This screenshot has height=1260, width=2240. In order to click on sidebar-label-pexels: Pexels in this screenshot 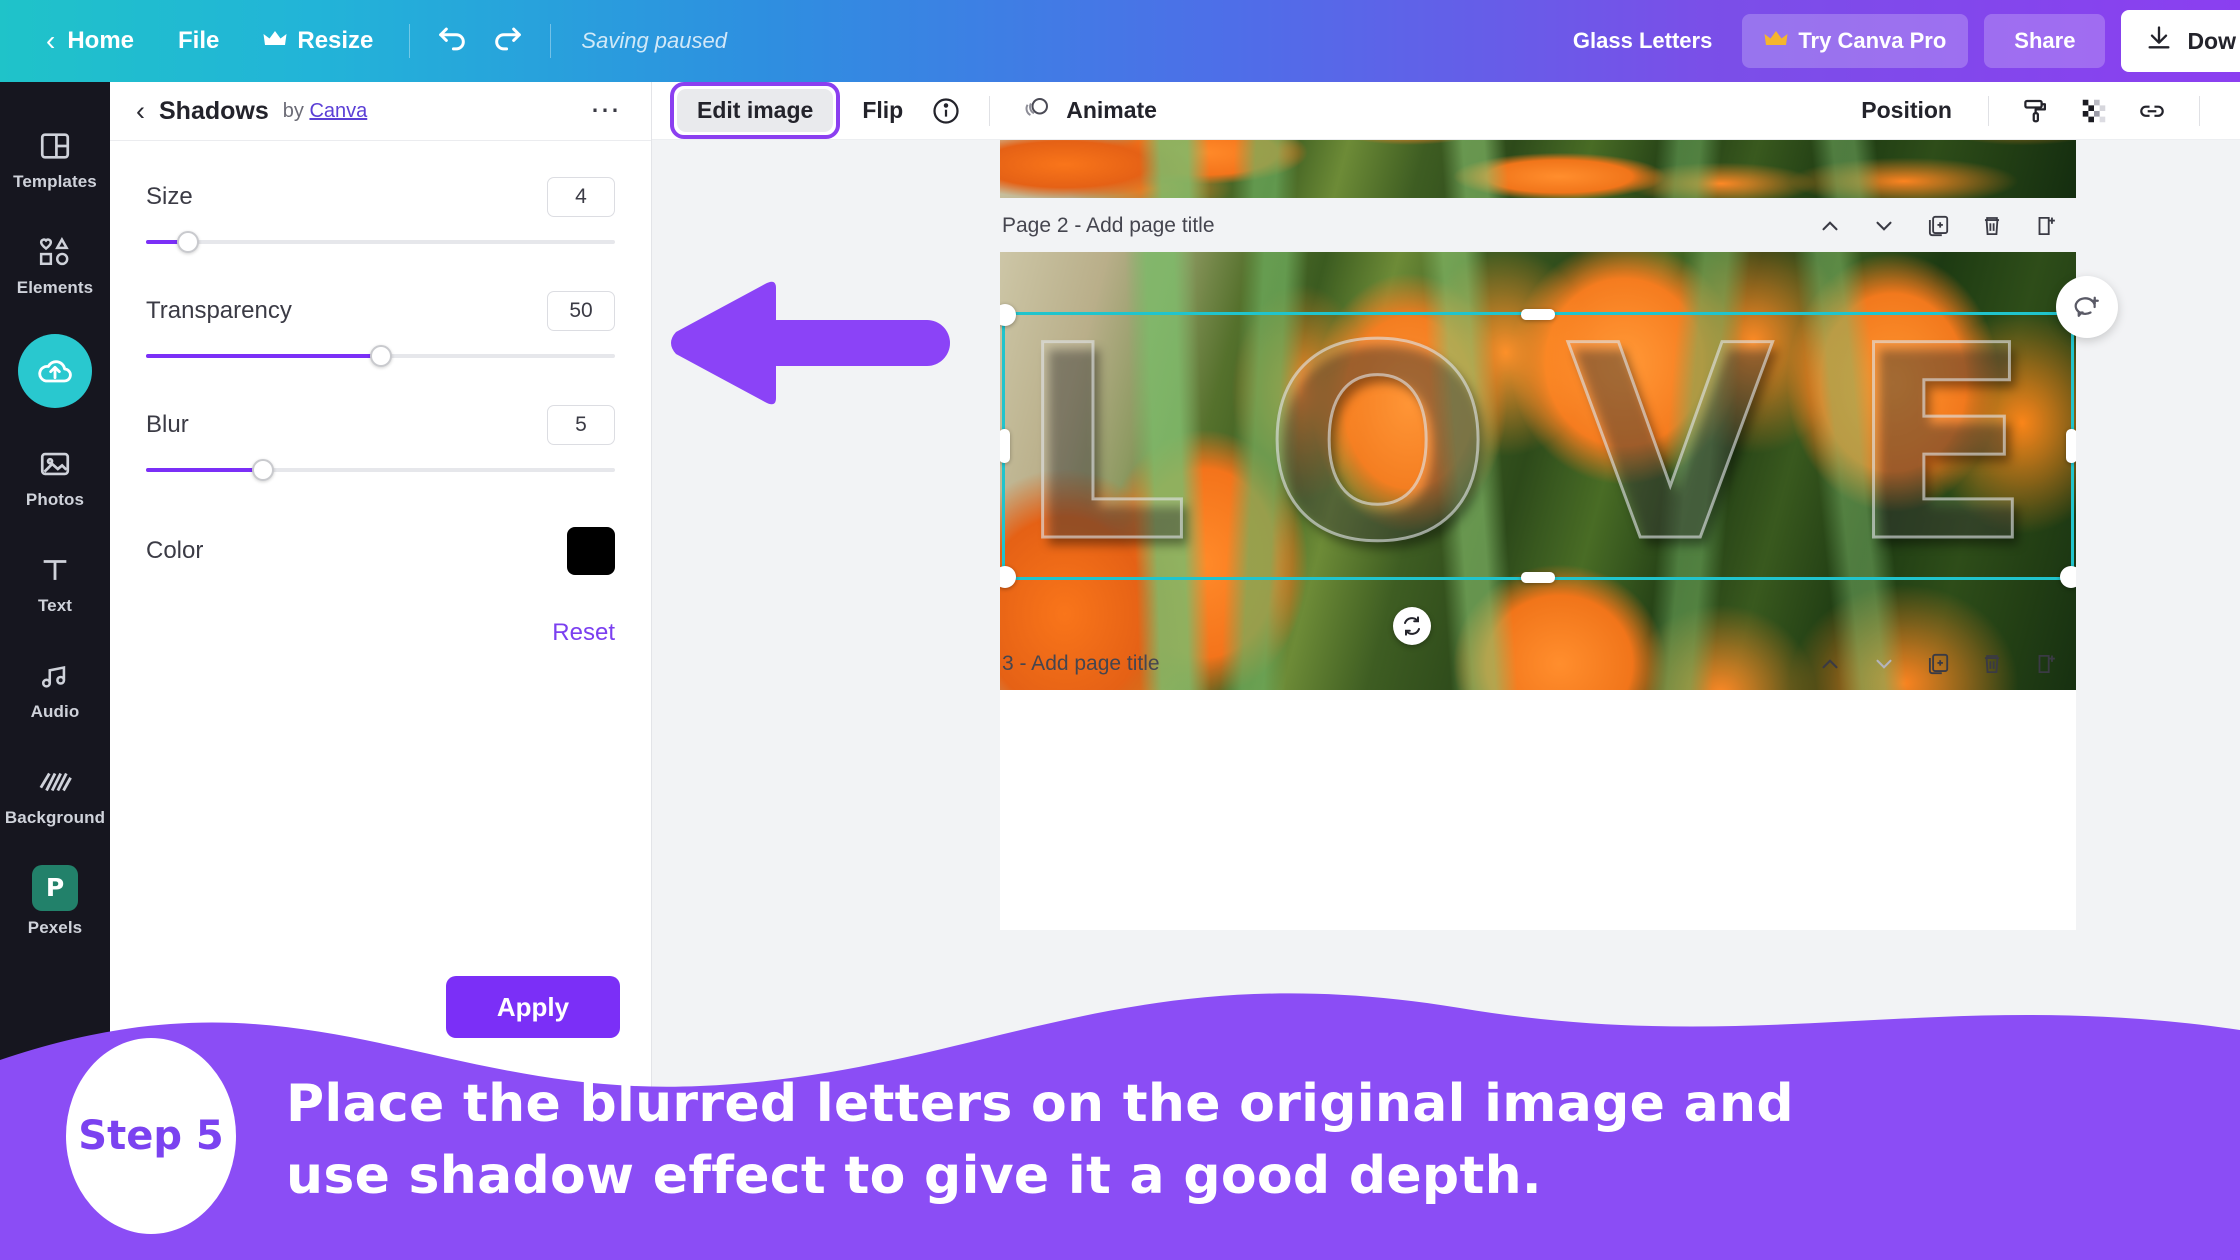, I will do `click(55, 927)`.